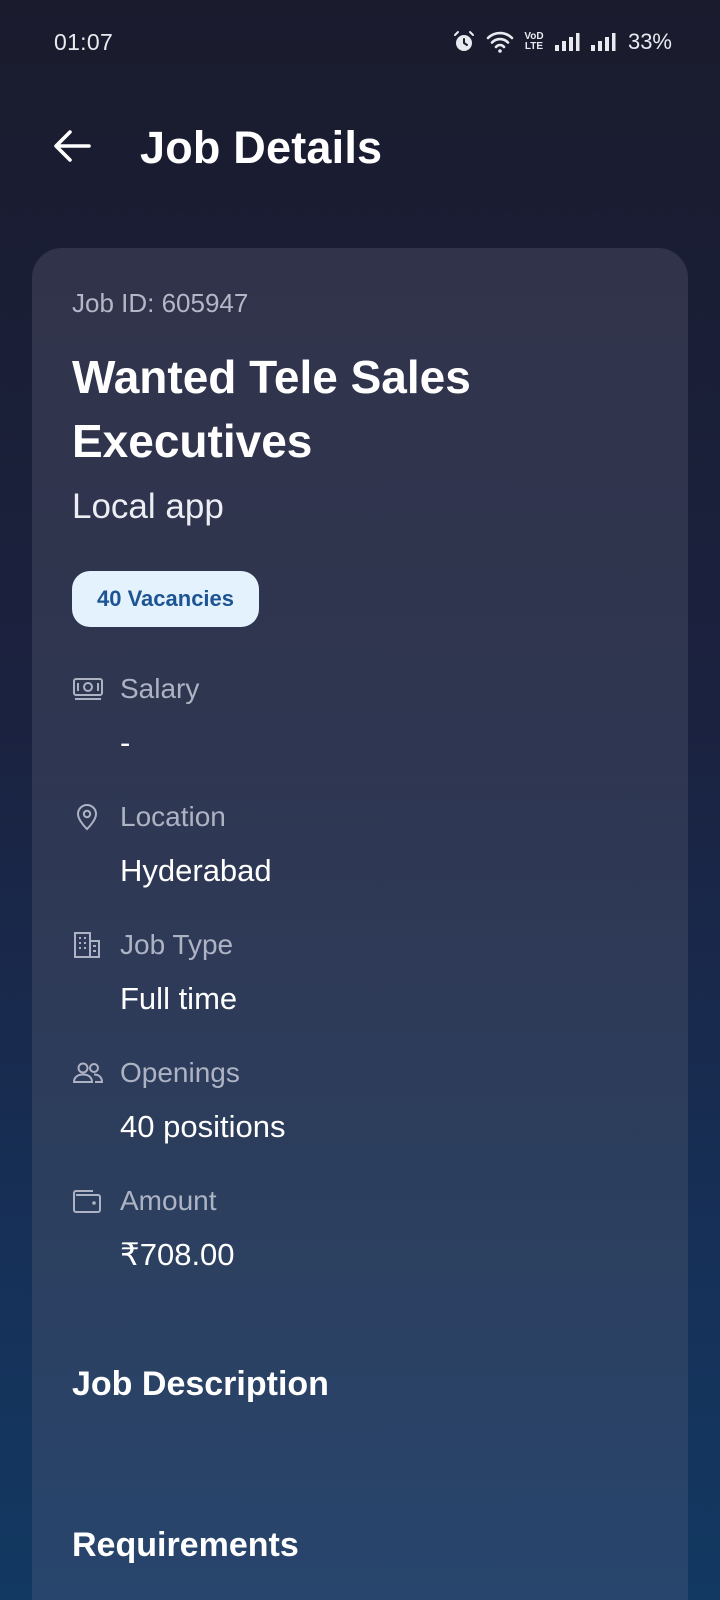 Image resolution: width=720 pixels, height=1600 pixels. I want to click on page-title: Job Details, so click(261, 147).